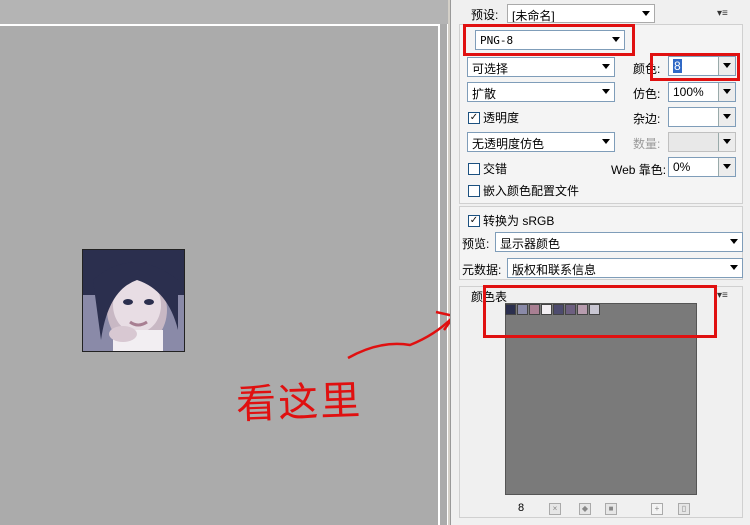 The height and width of the screenshot is (525, 750). I want to click on dither-algorithm-value: 扩散, so click(484, 94).